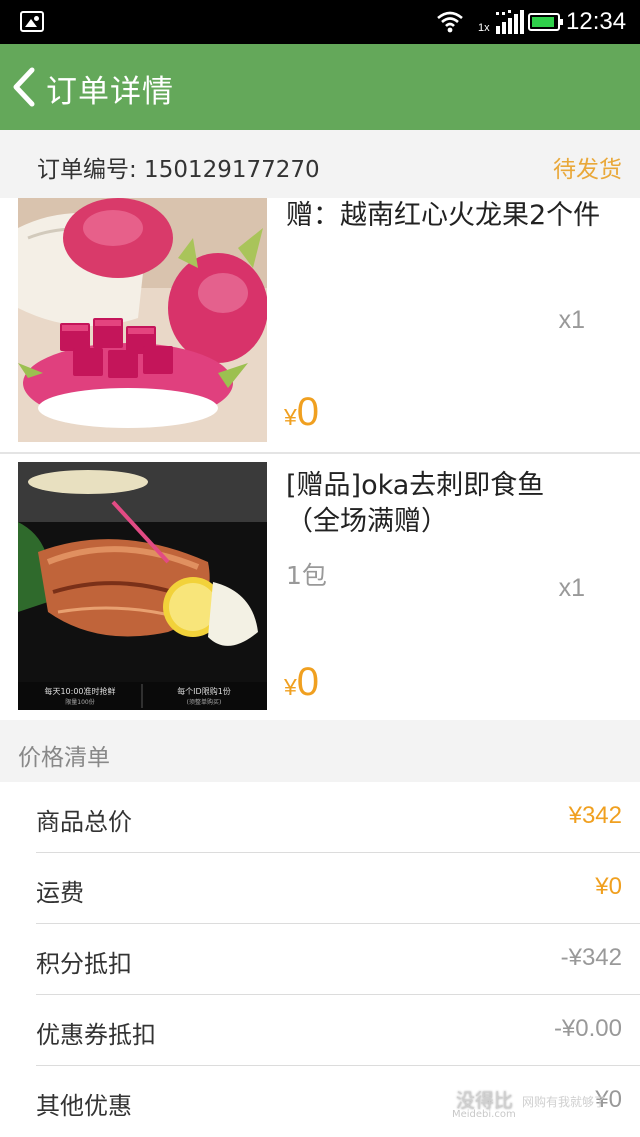 The width and height of the screenshot is (640, 1137). What do you see at coordinates (32, 21) in the screenshot?
I see `image-notification-icon` at bounding box center [32, 21].